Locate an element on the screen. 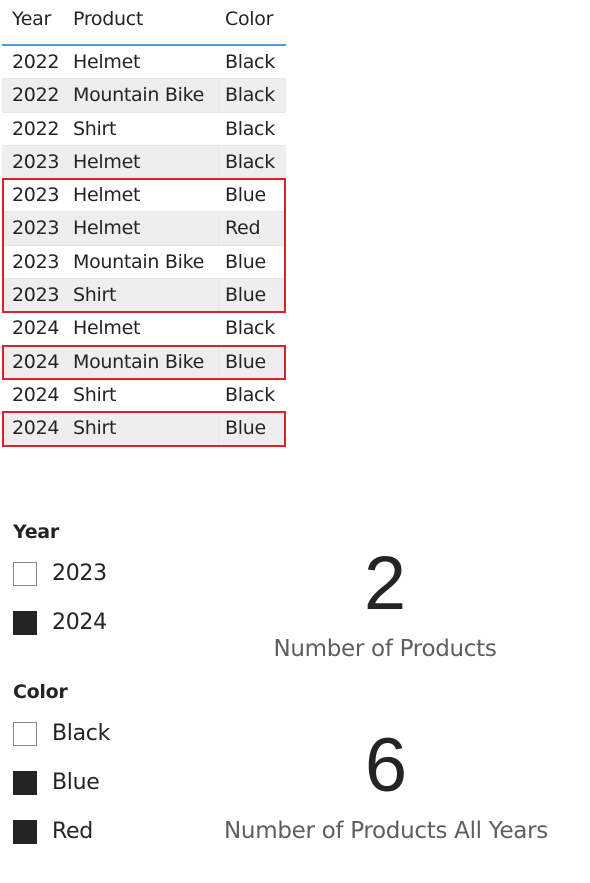 This screenshot has height=883, width=590. table-row: 2024 Mountain Bike Blue is located at coordinates (144, 362).